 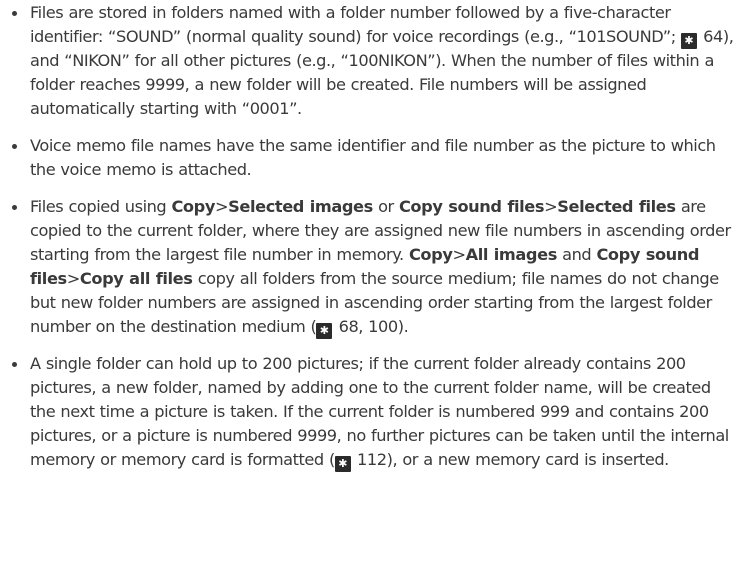 I want to click on menu-term: Selected images, so click(x=300, y=206).